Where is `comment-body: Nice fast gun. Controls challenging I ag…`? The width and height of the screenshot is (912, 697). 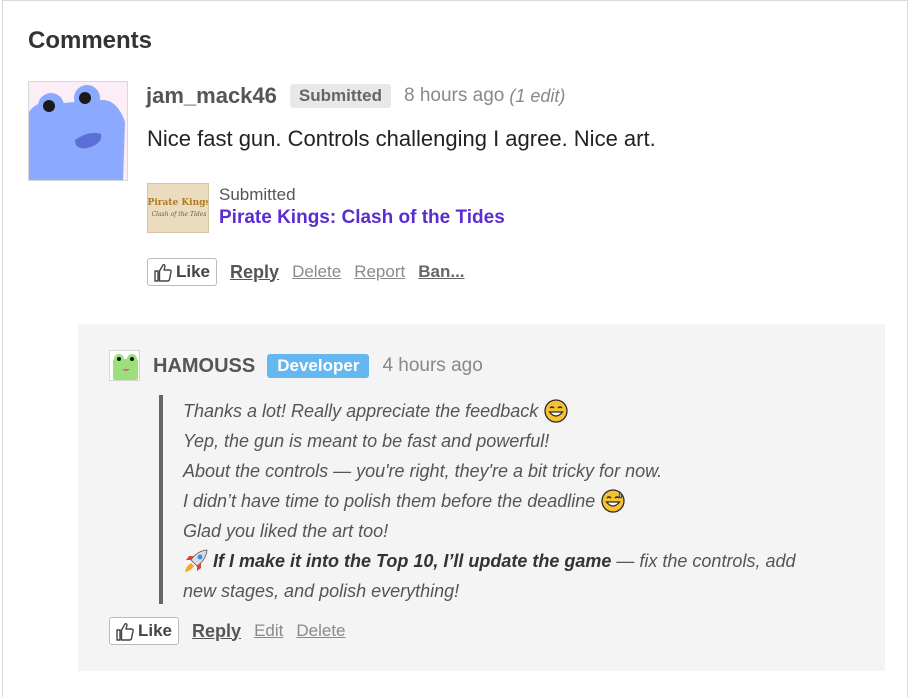 comment-body: Nice fast gun. Controls challenging I ag… is located at coordinates (401, 138).